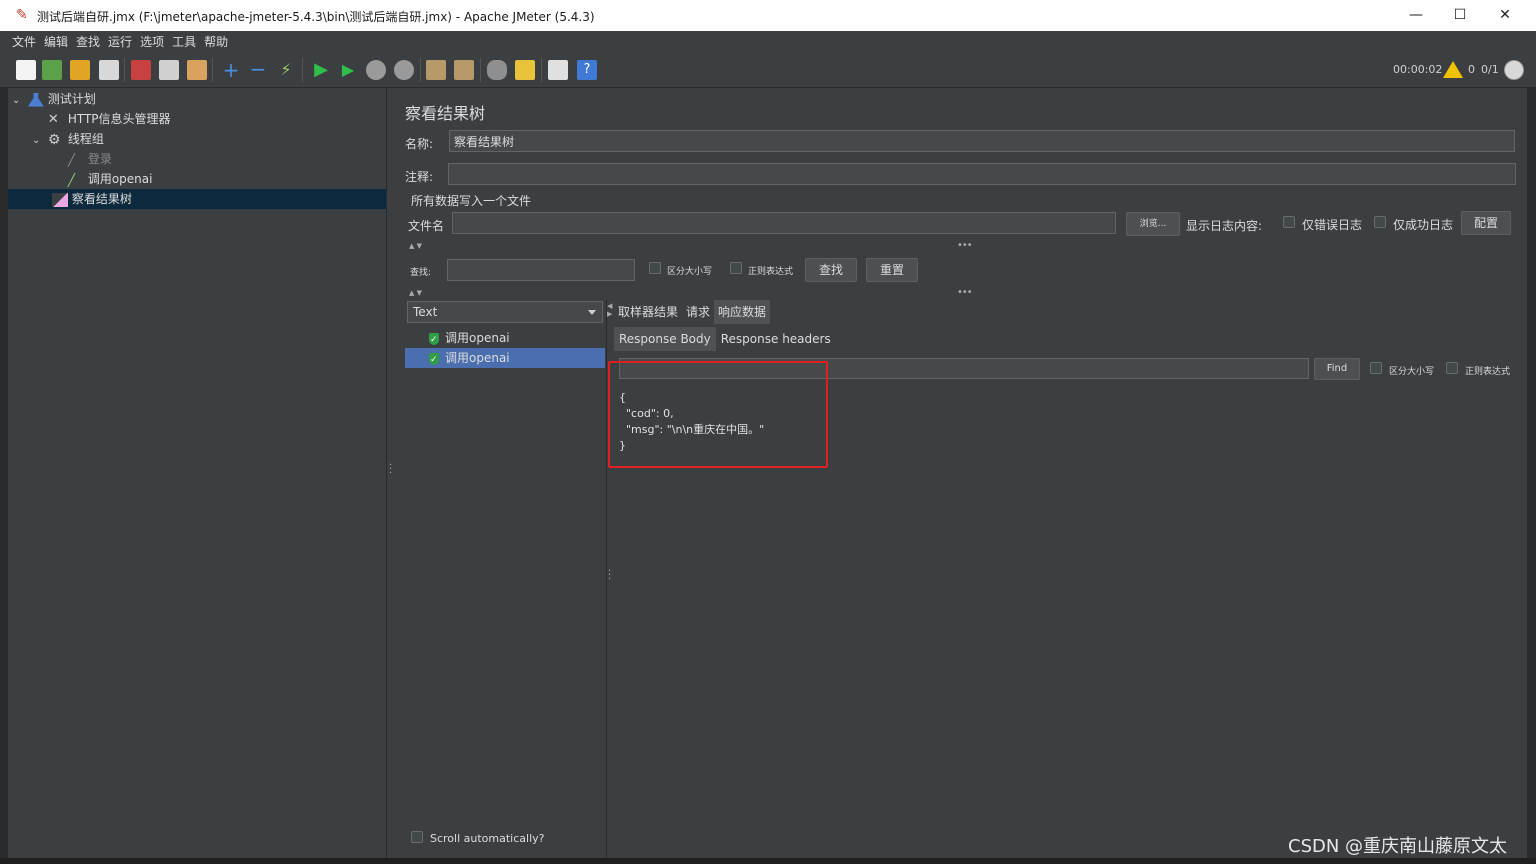  Describe the element at coordinates (1337, 369) in the screenshot. I see `response-find-button: Find` at that location.